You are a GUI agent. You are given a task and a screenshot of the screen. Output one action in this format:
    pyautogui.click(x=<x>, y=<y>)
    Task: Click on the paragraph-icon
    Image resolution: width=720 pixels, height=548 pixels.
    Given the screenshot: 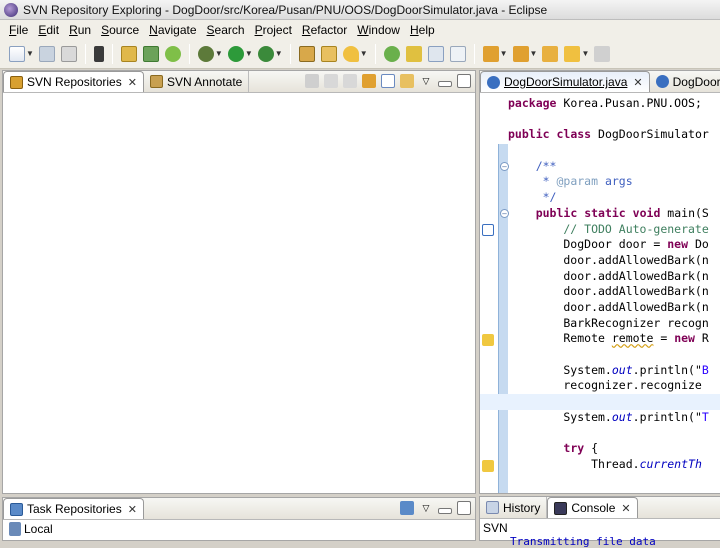 What is the action you would take?
    pyautogui.click(x=457, y=53)
    